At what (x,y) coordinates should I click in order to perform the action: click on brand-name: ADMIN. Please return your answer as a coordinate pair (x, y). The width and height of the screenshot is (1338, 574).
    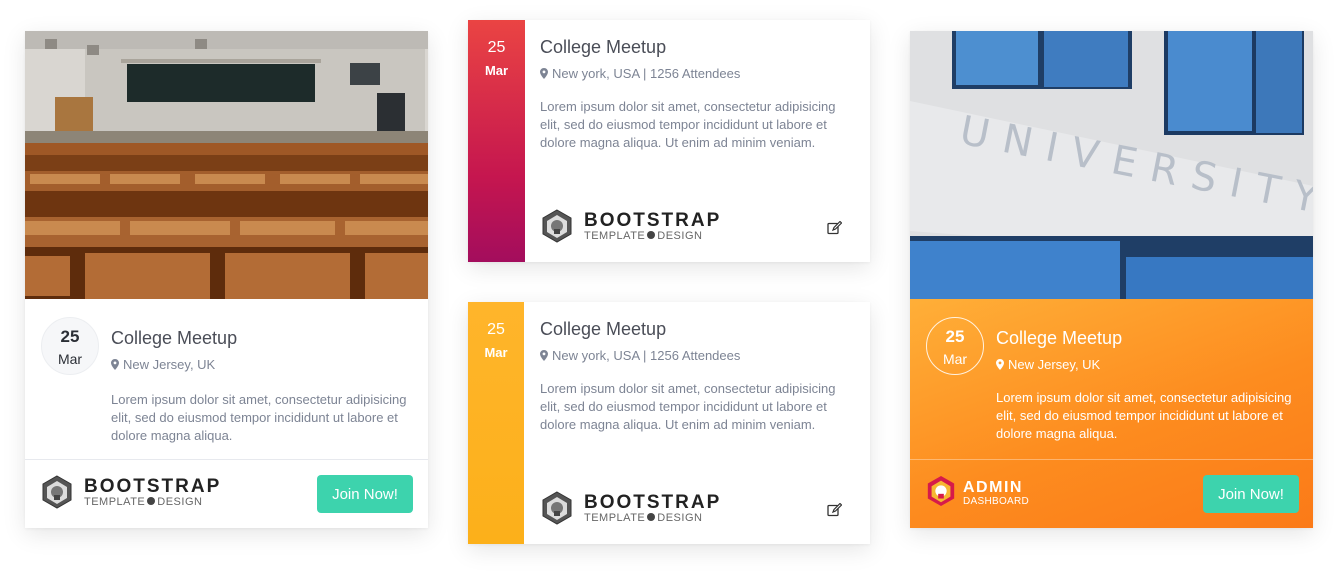
    Looking at the image, I should click on (993, 487).